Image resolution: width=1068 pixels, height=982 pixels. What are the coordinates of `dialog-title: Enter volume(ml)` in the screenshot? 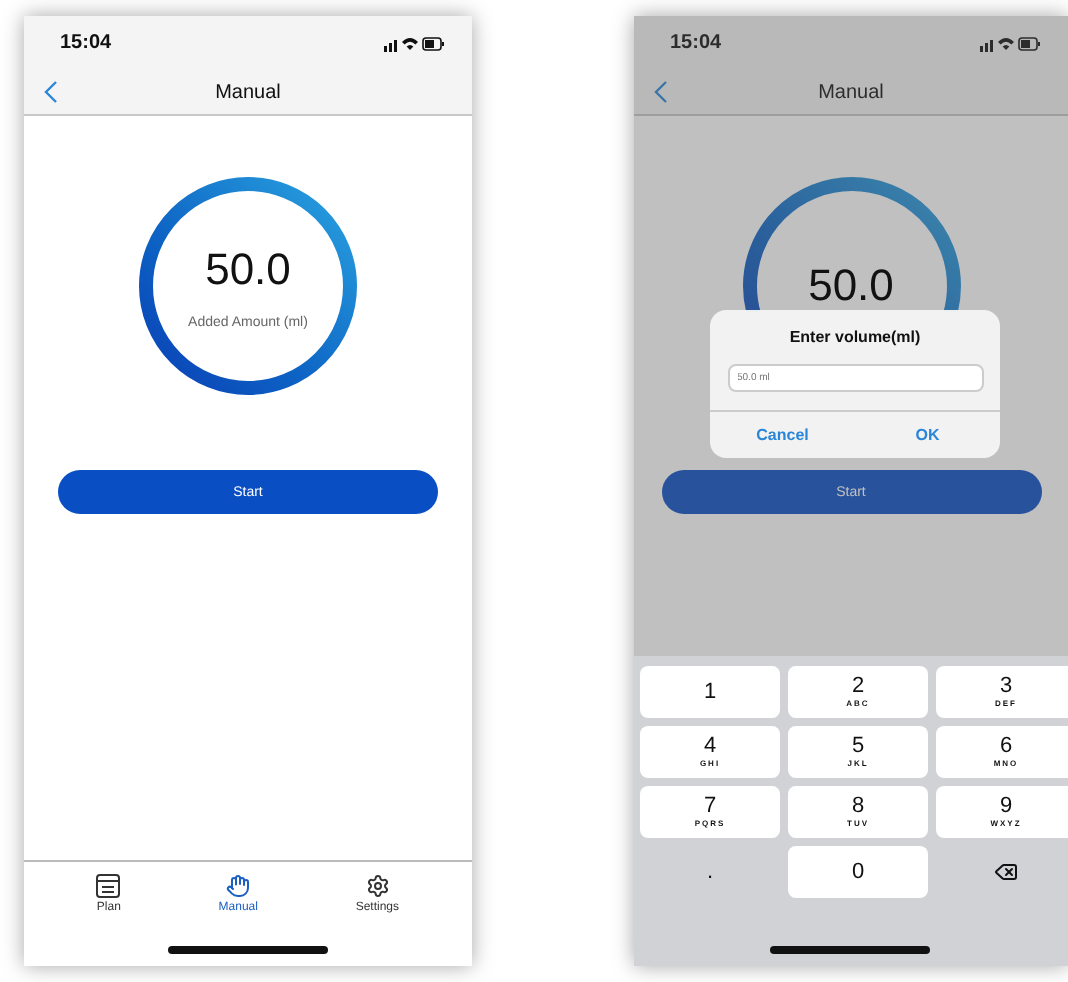 It's located at (855, 337).